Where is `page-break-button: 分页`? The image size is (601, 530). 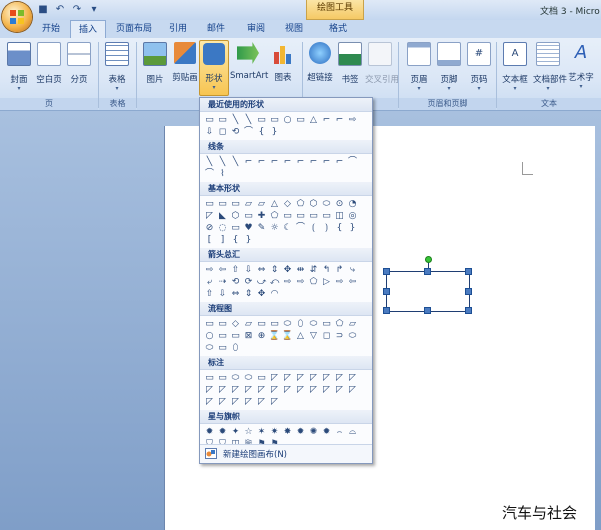 page-break-button: 分页 is located at coordinates (79, 68).